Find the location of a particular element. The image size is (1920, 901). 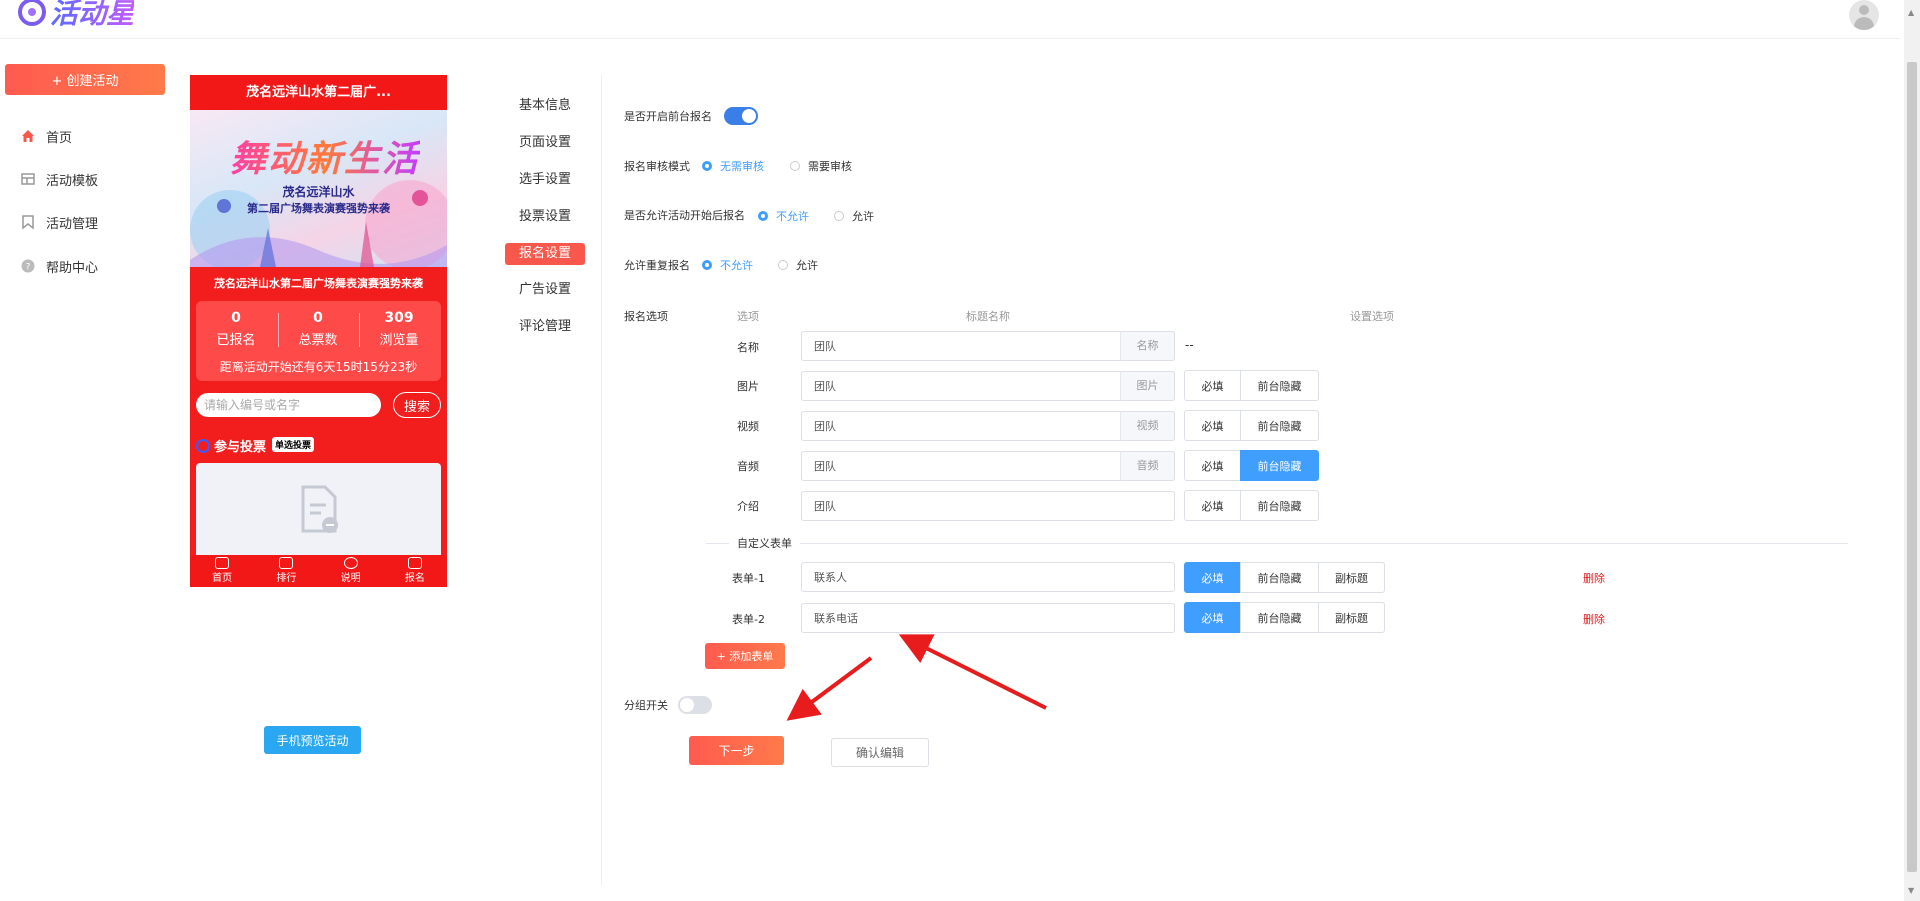

col-header-settings: 设置选项 is located at coordinates (1372, 316).